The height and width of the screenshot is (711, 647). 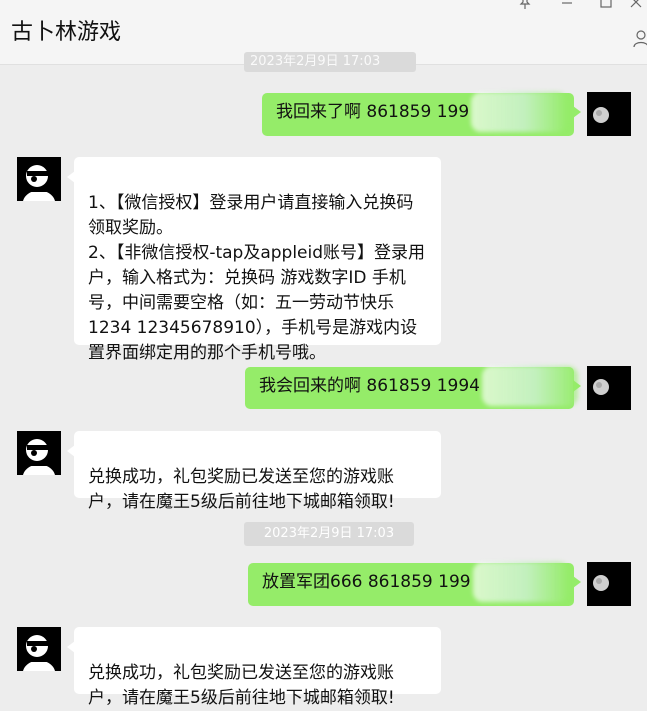 I want to click on message-text: 放置军团666 861859 199, so click(x=366, y=582).